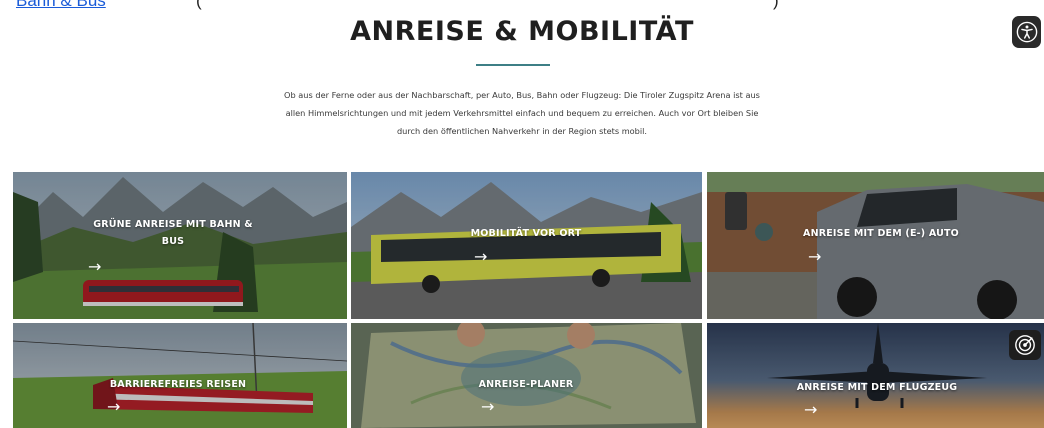 The height and width of the screenshot is (428, 1044). I want to click on tile-gruene-anreise: GRÜNE ANREISE MIT BAHN & BUS →, so click(180, 245).